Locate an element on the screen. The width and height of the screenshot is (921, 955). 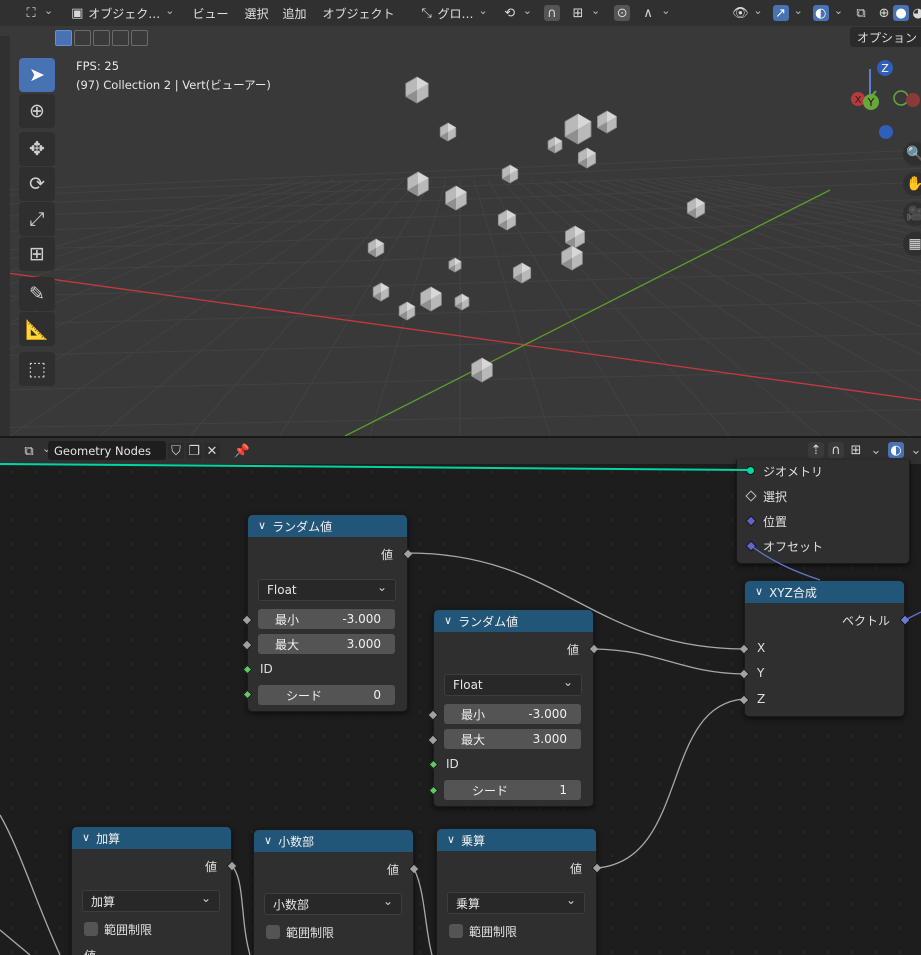
transform-tool: ⊞ is located at coordinates (37, 254).